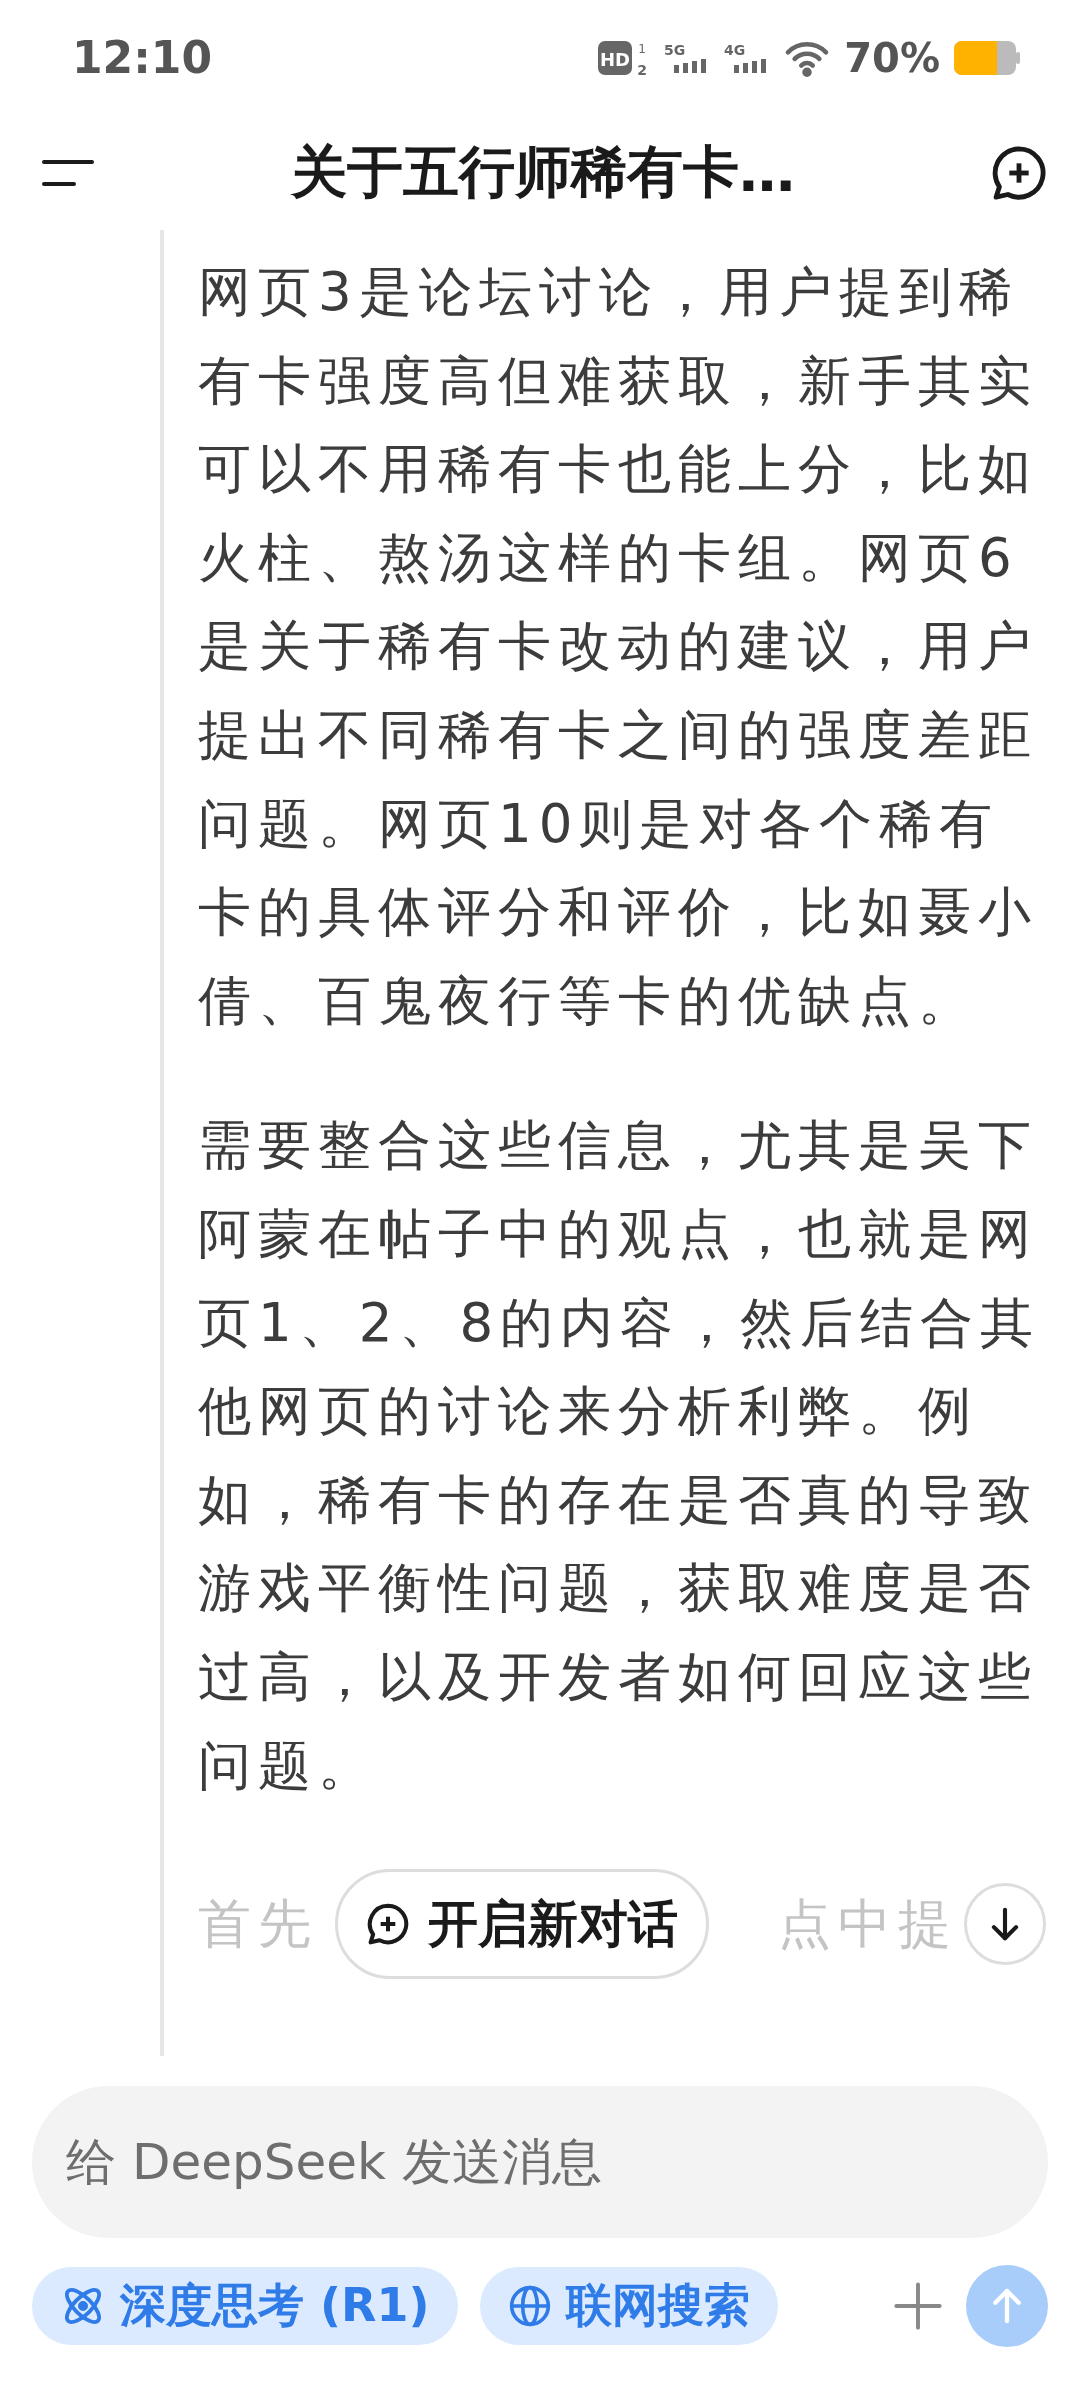 This screenshot has width=1080, height=2388. What do you see at coordinates (142, 57) in the screenshot?
I see `status-time: 12:10` at bounding box center [142, 57].